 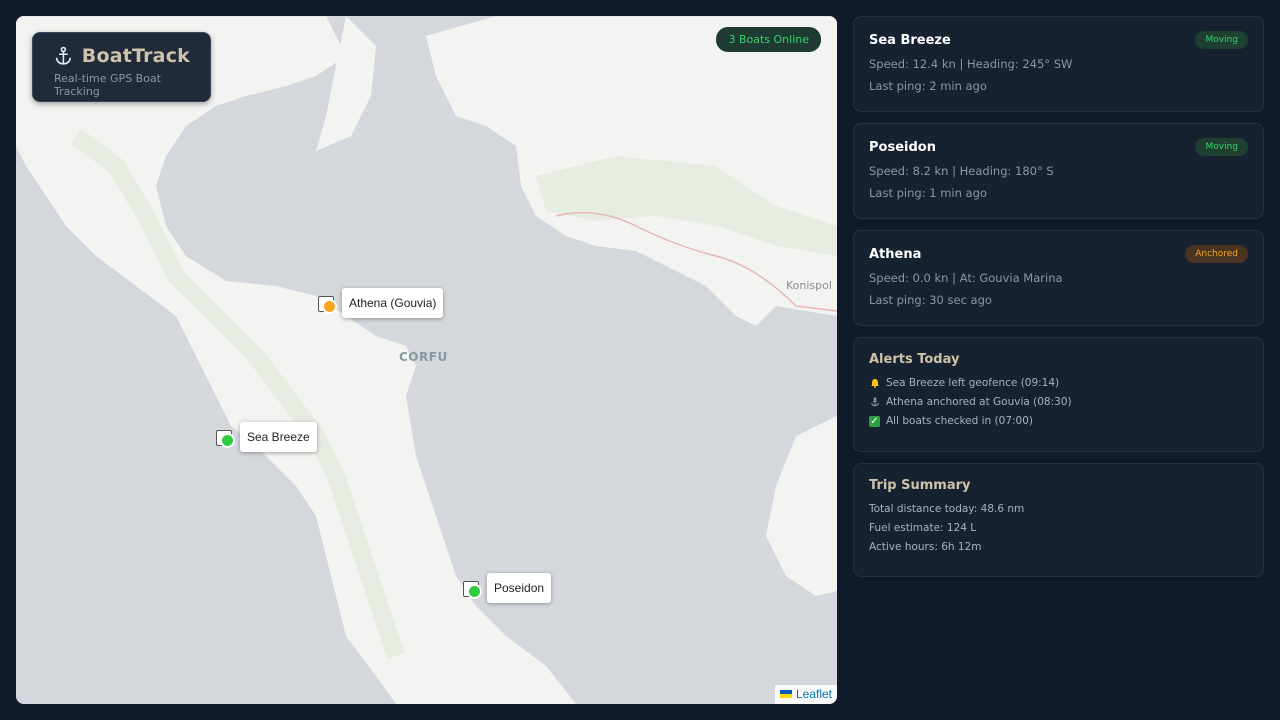 What do you see at coordinates (1058, 402) in the screenshot?
I see `alert-item: Athena anchored at Gouvia (08:30)` at bounding box center [1058, 402].